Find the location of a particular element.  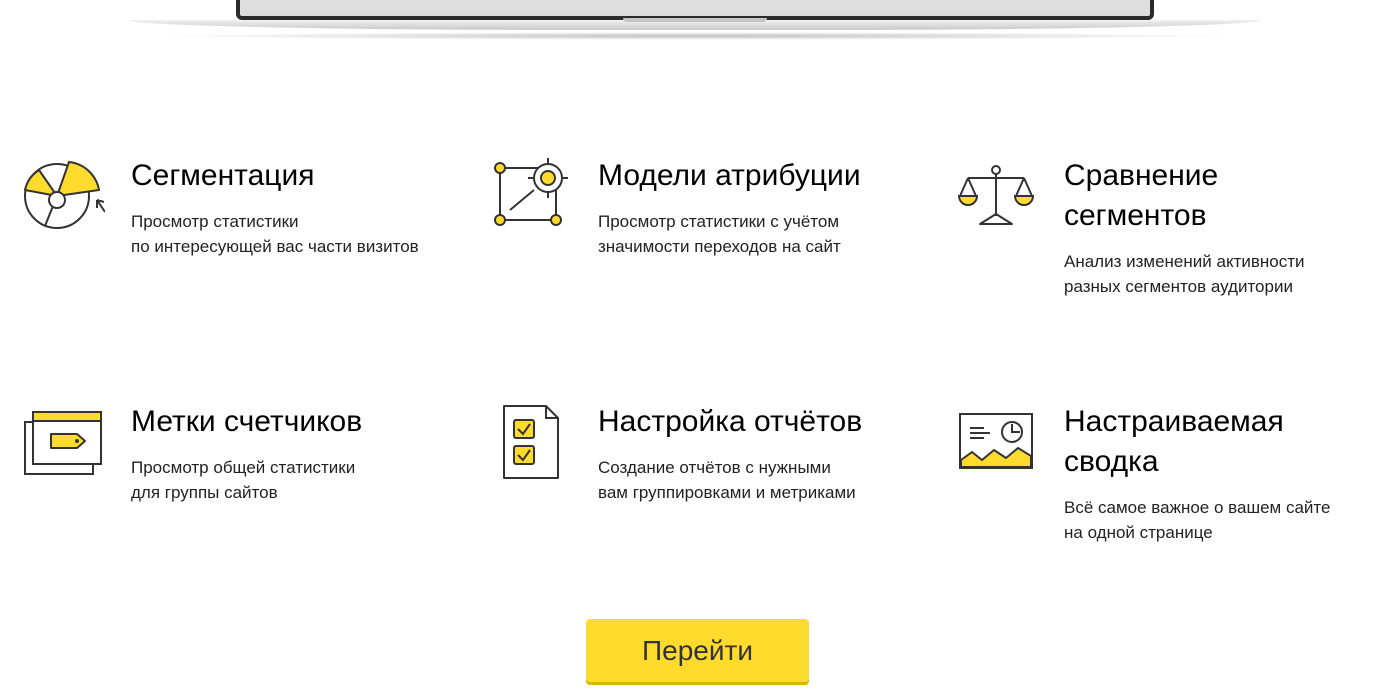

report-checklist-icon is located at coordinates (531, 442).